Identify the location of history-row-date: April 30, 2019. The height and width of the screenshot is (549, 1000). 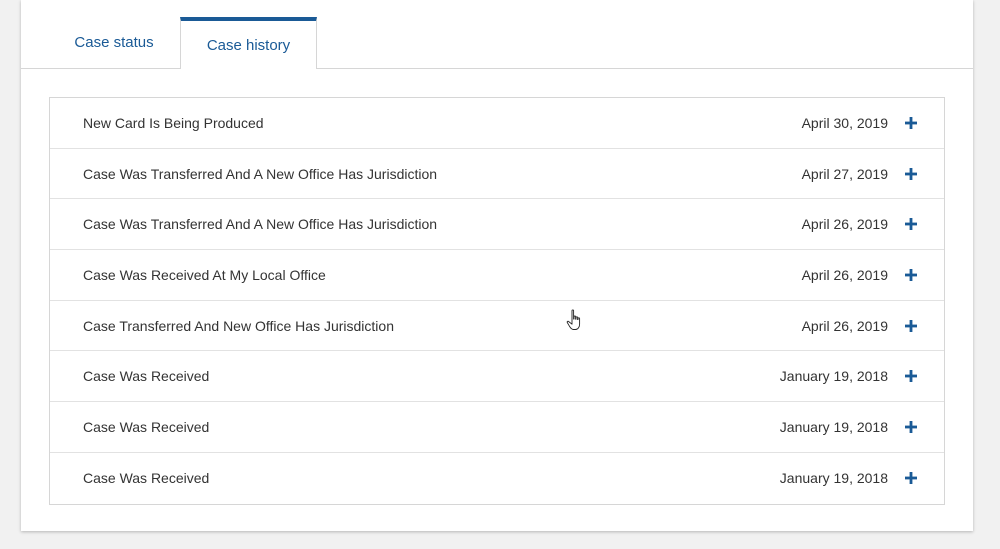
(844, 122).